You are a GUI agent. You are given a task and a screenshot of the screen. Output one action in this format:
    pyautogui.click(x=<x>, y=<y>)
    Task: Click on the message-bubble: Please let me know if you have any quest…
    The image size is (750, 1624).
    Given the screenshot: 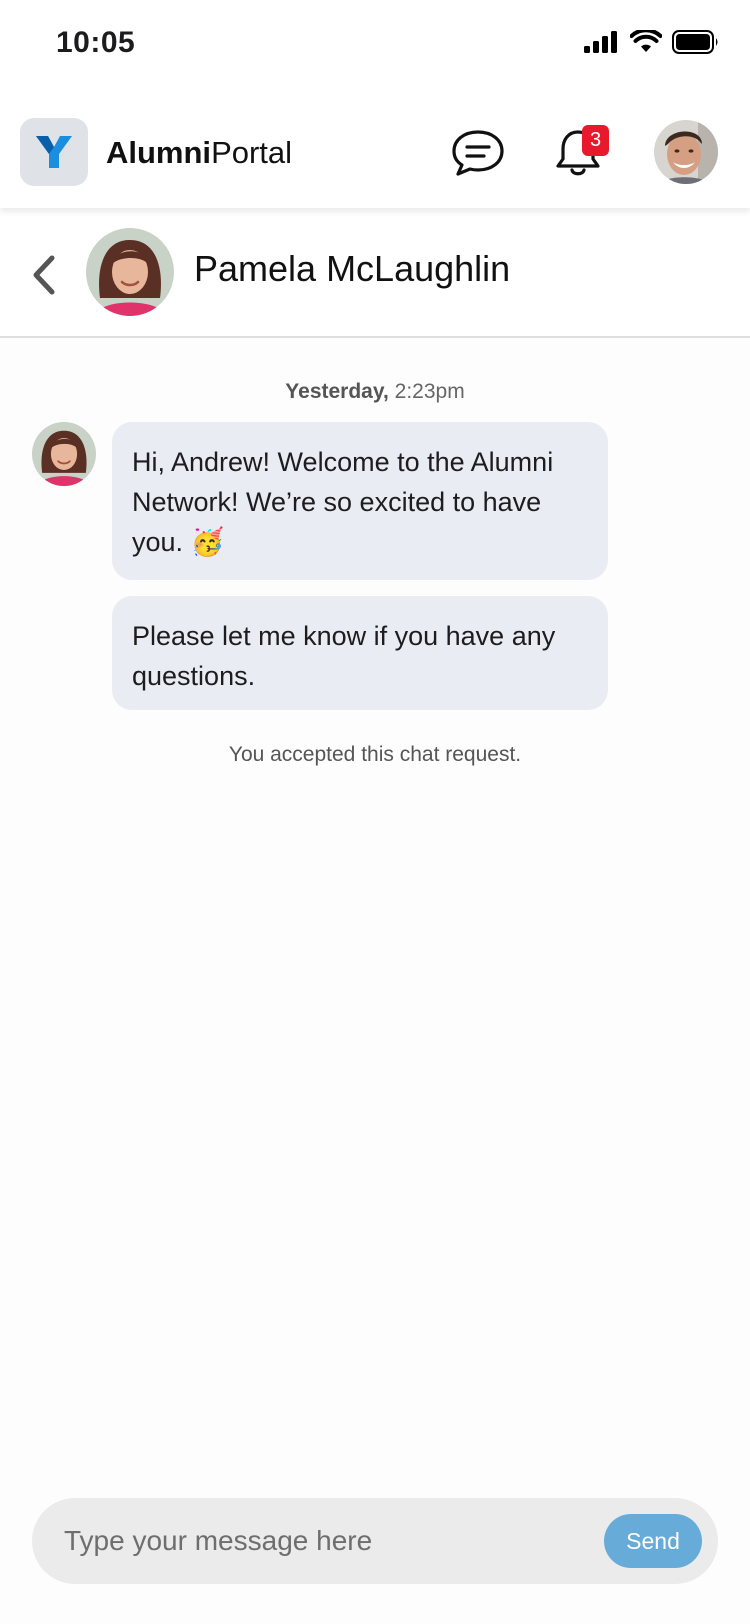 What is the action you would take?
    pyautogui.click(x=360, y=653)
    